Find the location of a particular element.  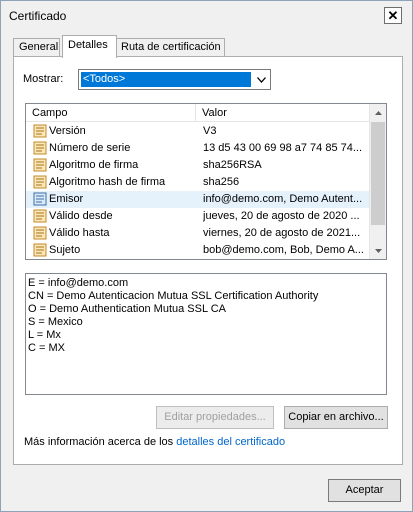

list-item: Algoritmo de firma sha256RSA is located at coordinates (198, 165).